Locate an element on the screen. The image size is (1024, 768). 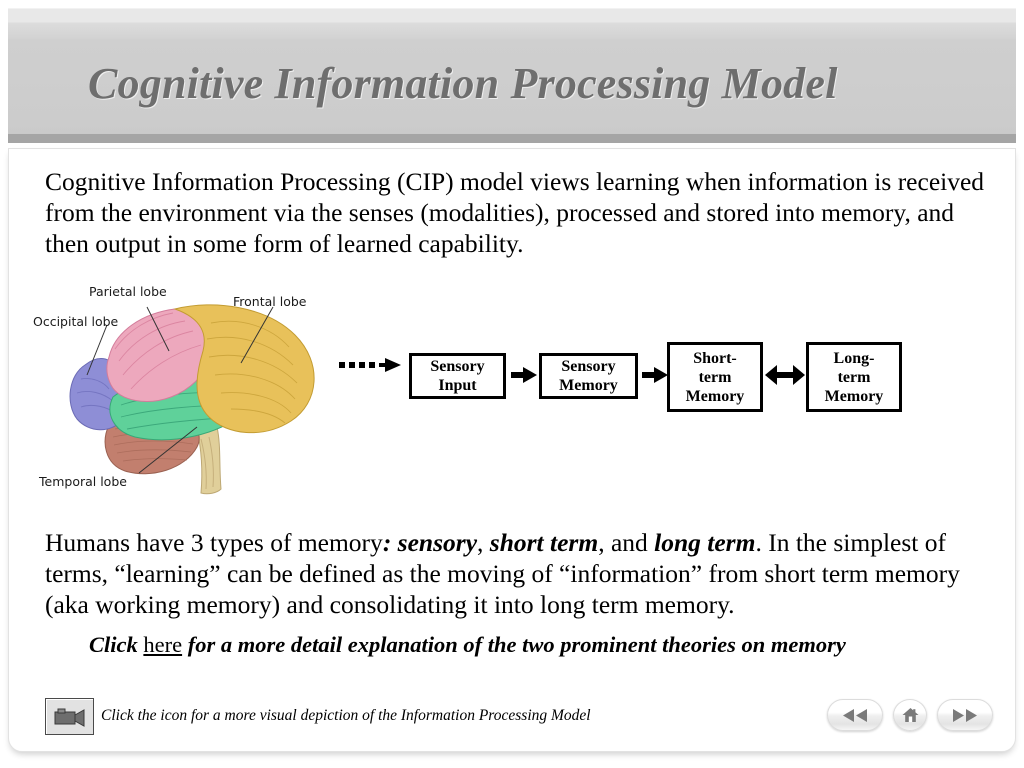
short-term-memory-box: Short- term Memory is located at coordinates (715, 377).